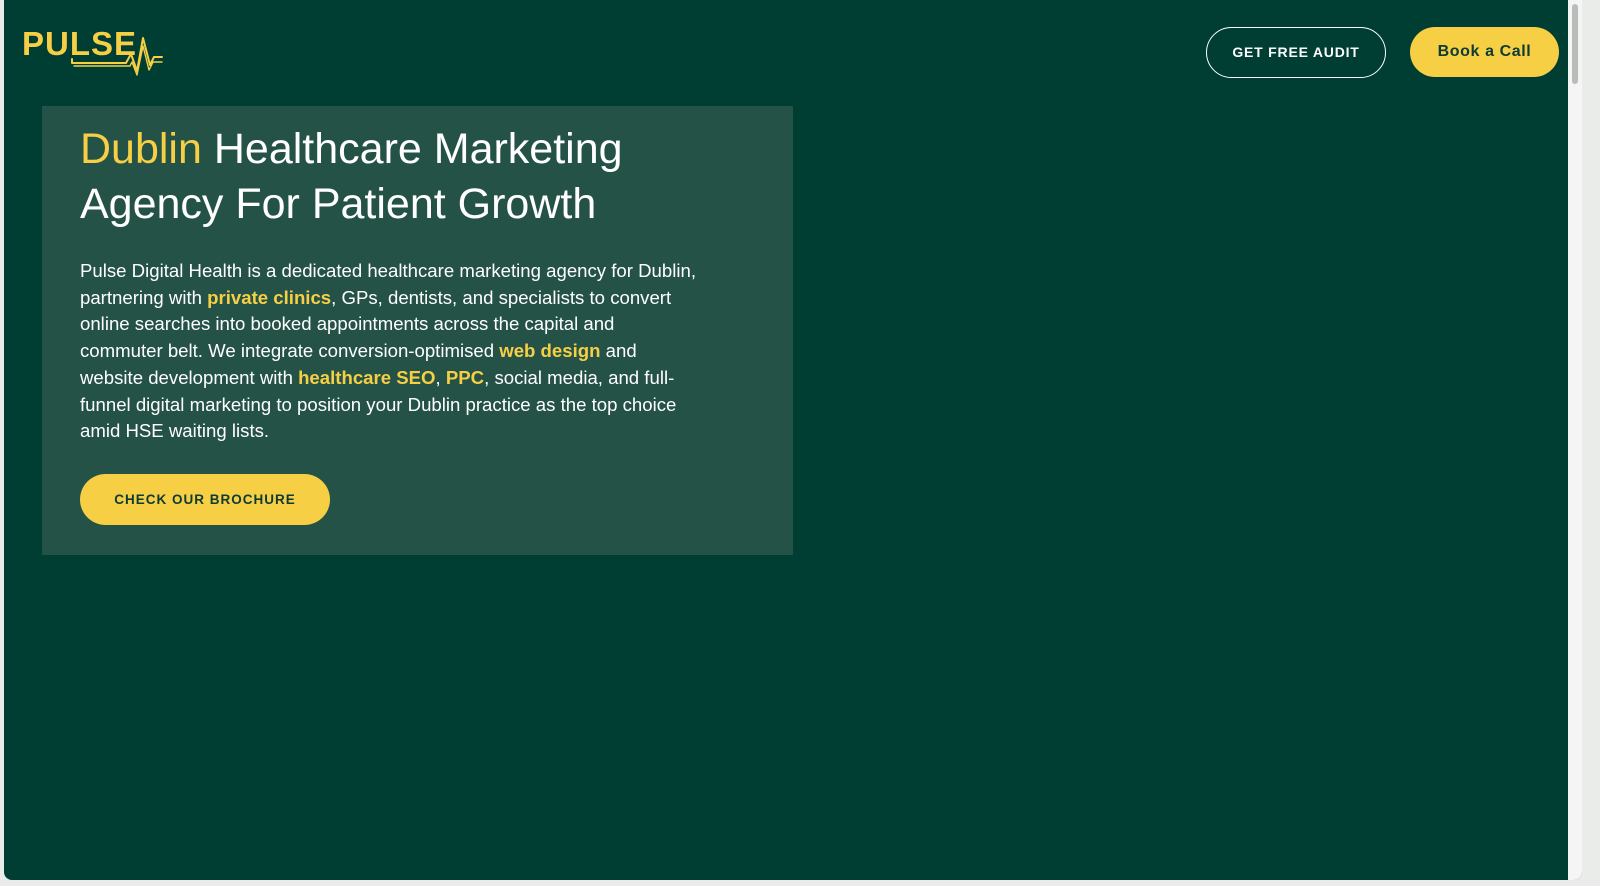 The image size is (1600, 886). I want to click on web-design-link: web design, so click(549, 350).